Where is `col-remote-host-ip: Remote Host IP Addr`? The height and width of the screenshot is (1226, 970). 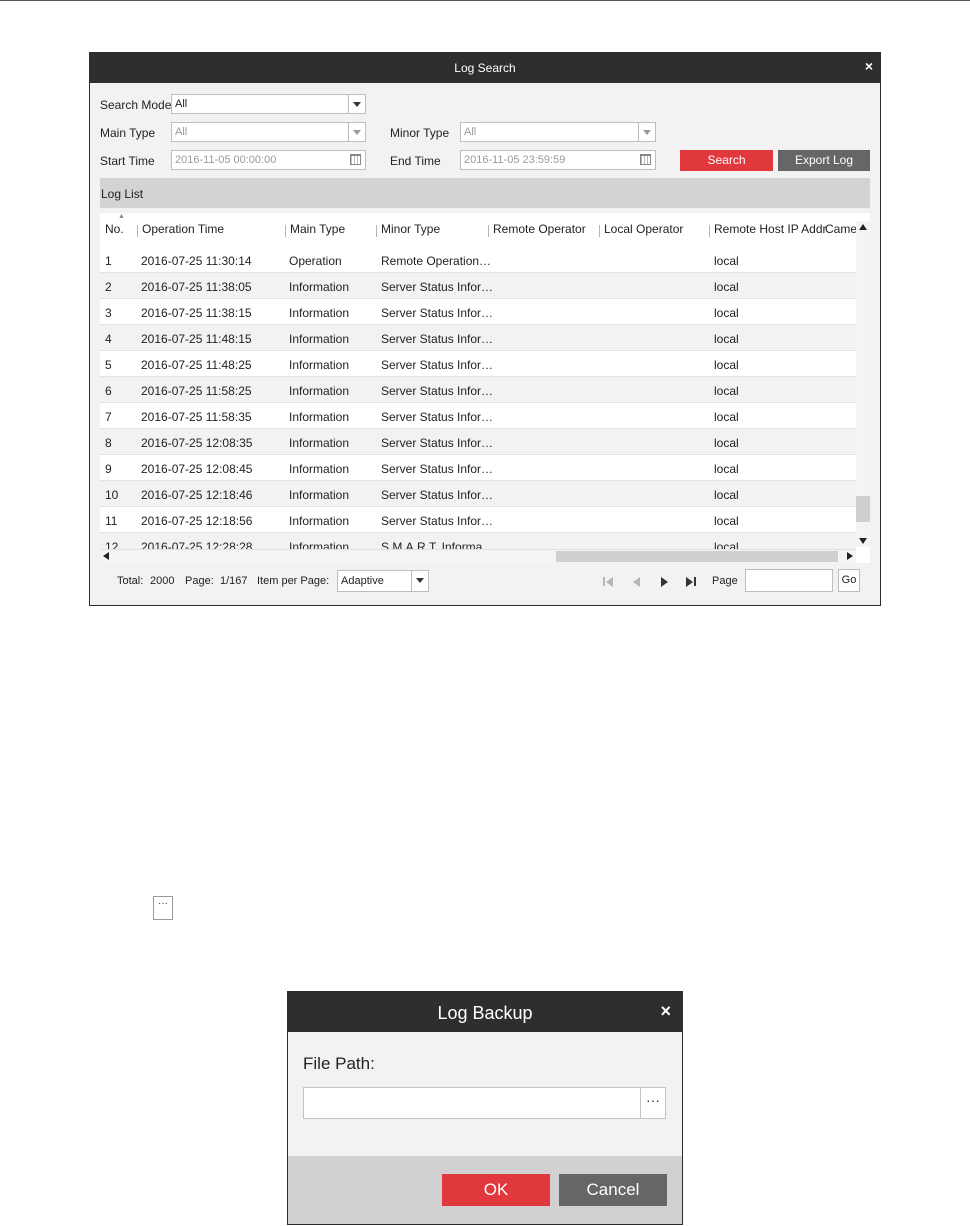
col-remote-host-ip: Remote Host IP Addr is located at coordinates (770, 229).